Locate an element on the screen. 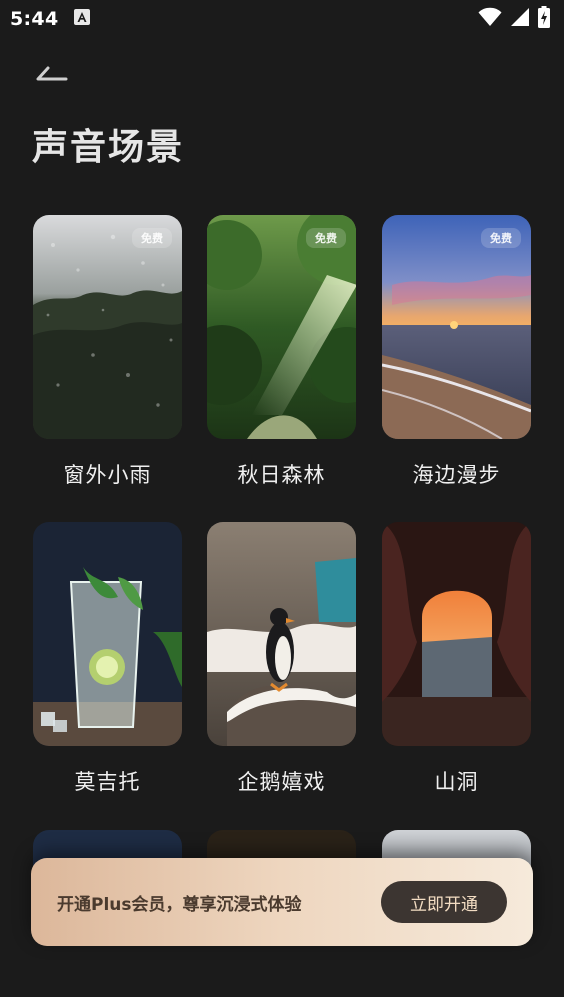 The width and height of the screenshot is (564, 997). scene-card-rain: 免费 窗外小雨 is located at coordinates (107, 352).